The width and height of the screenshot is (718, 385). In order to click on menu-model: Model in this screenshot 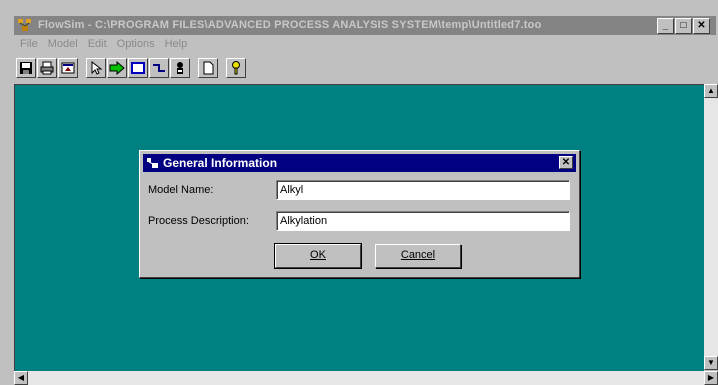, I will do `click(63, 44)`.